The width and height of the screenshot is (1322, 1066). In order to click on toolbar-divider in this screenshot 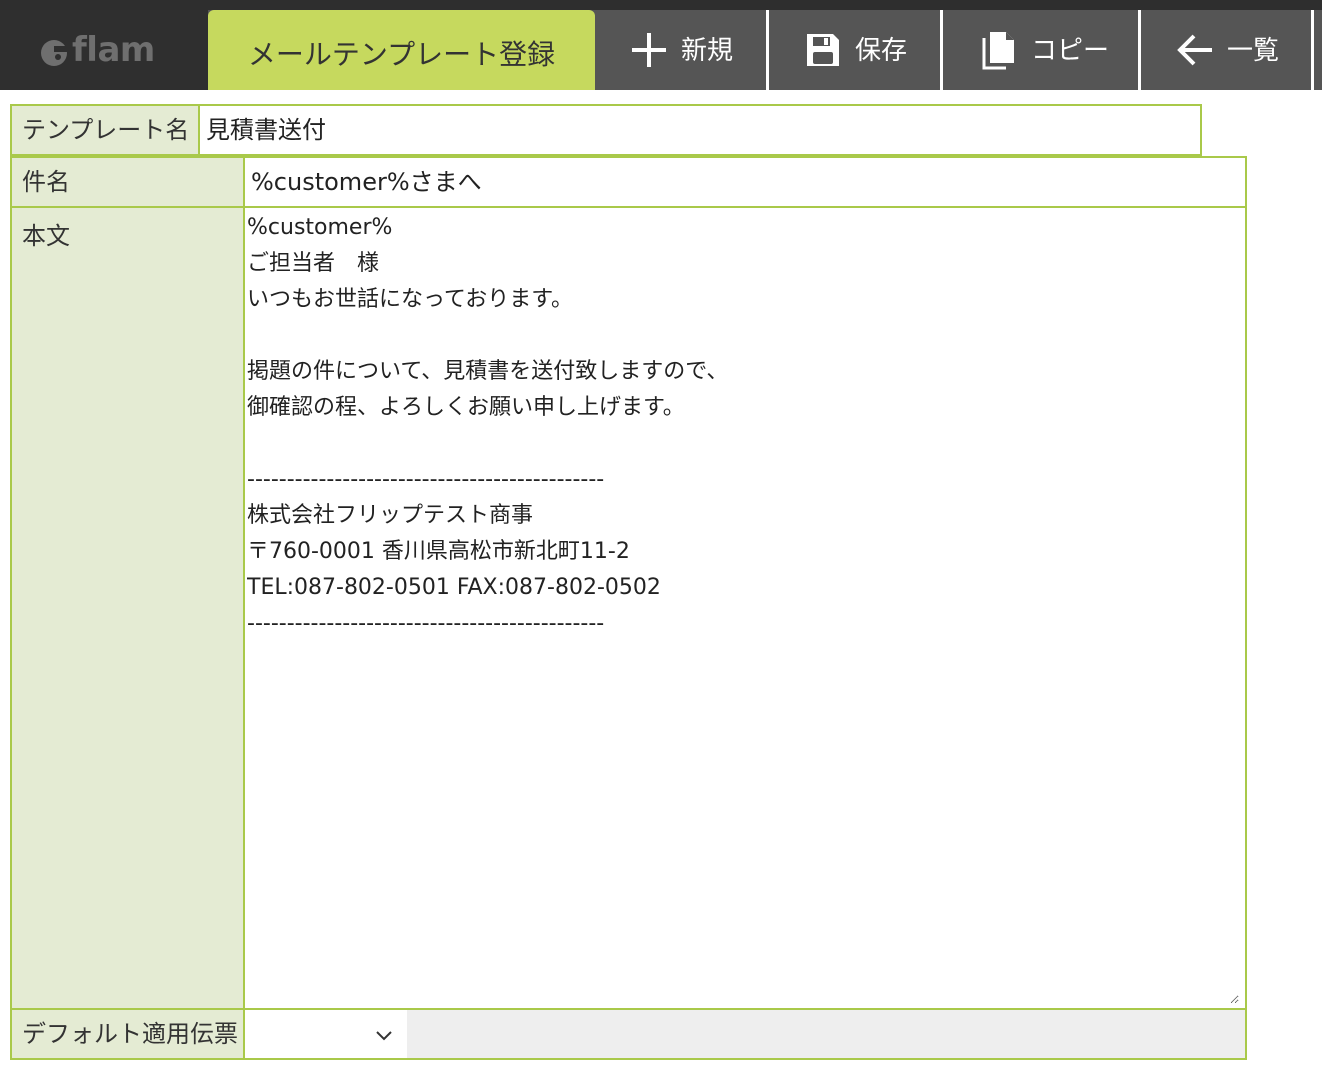, I will do `click(1312, 50)`.